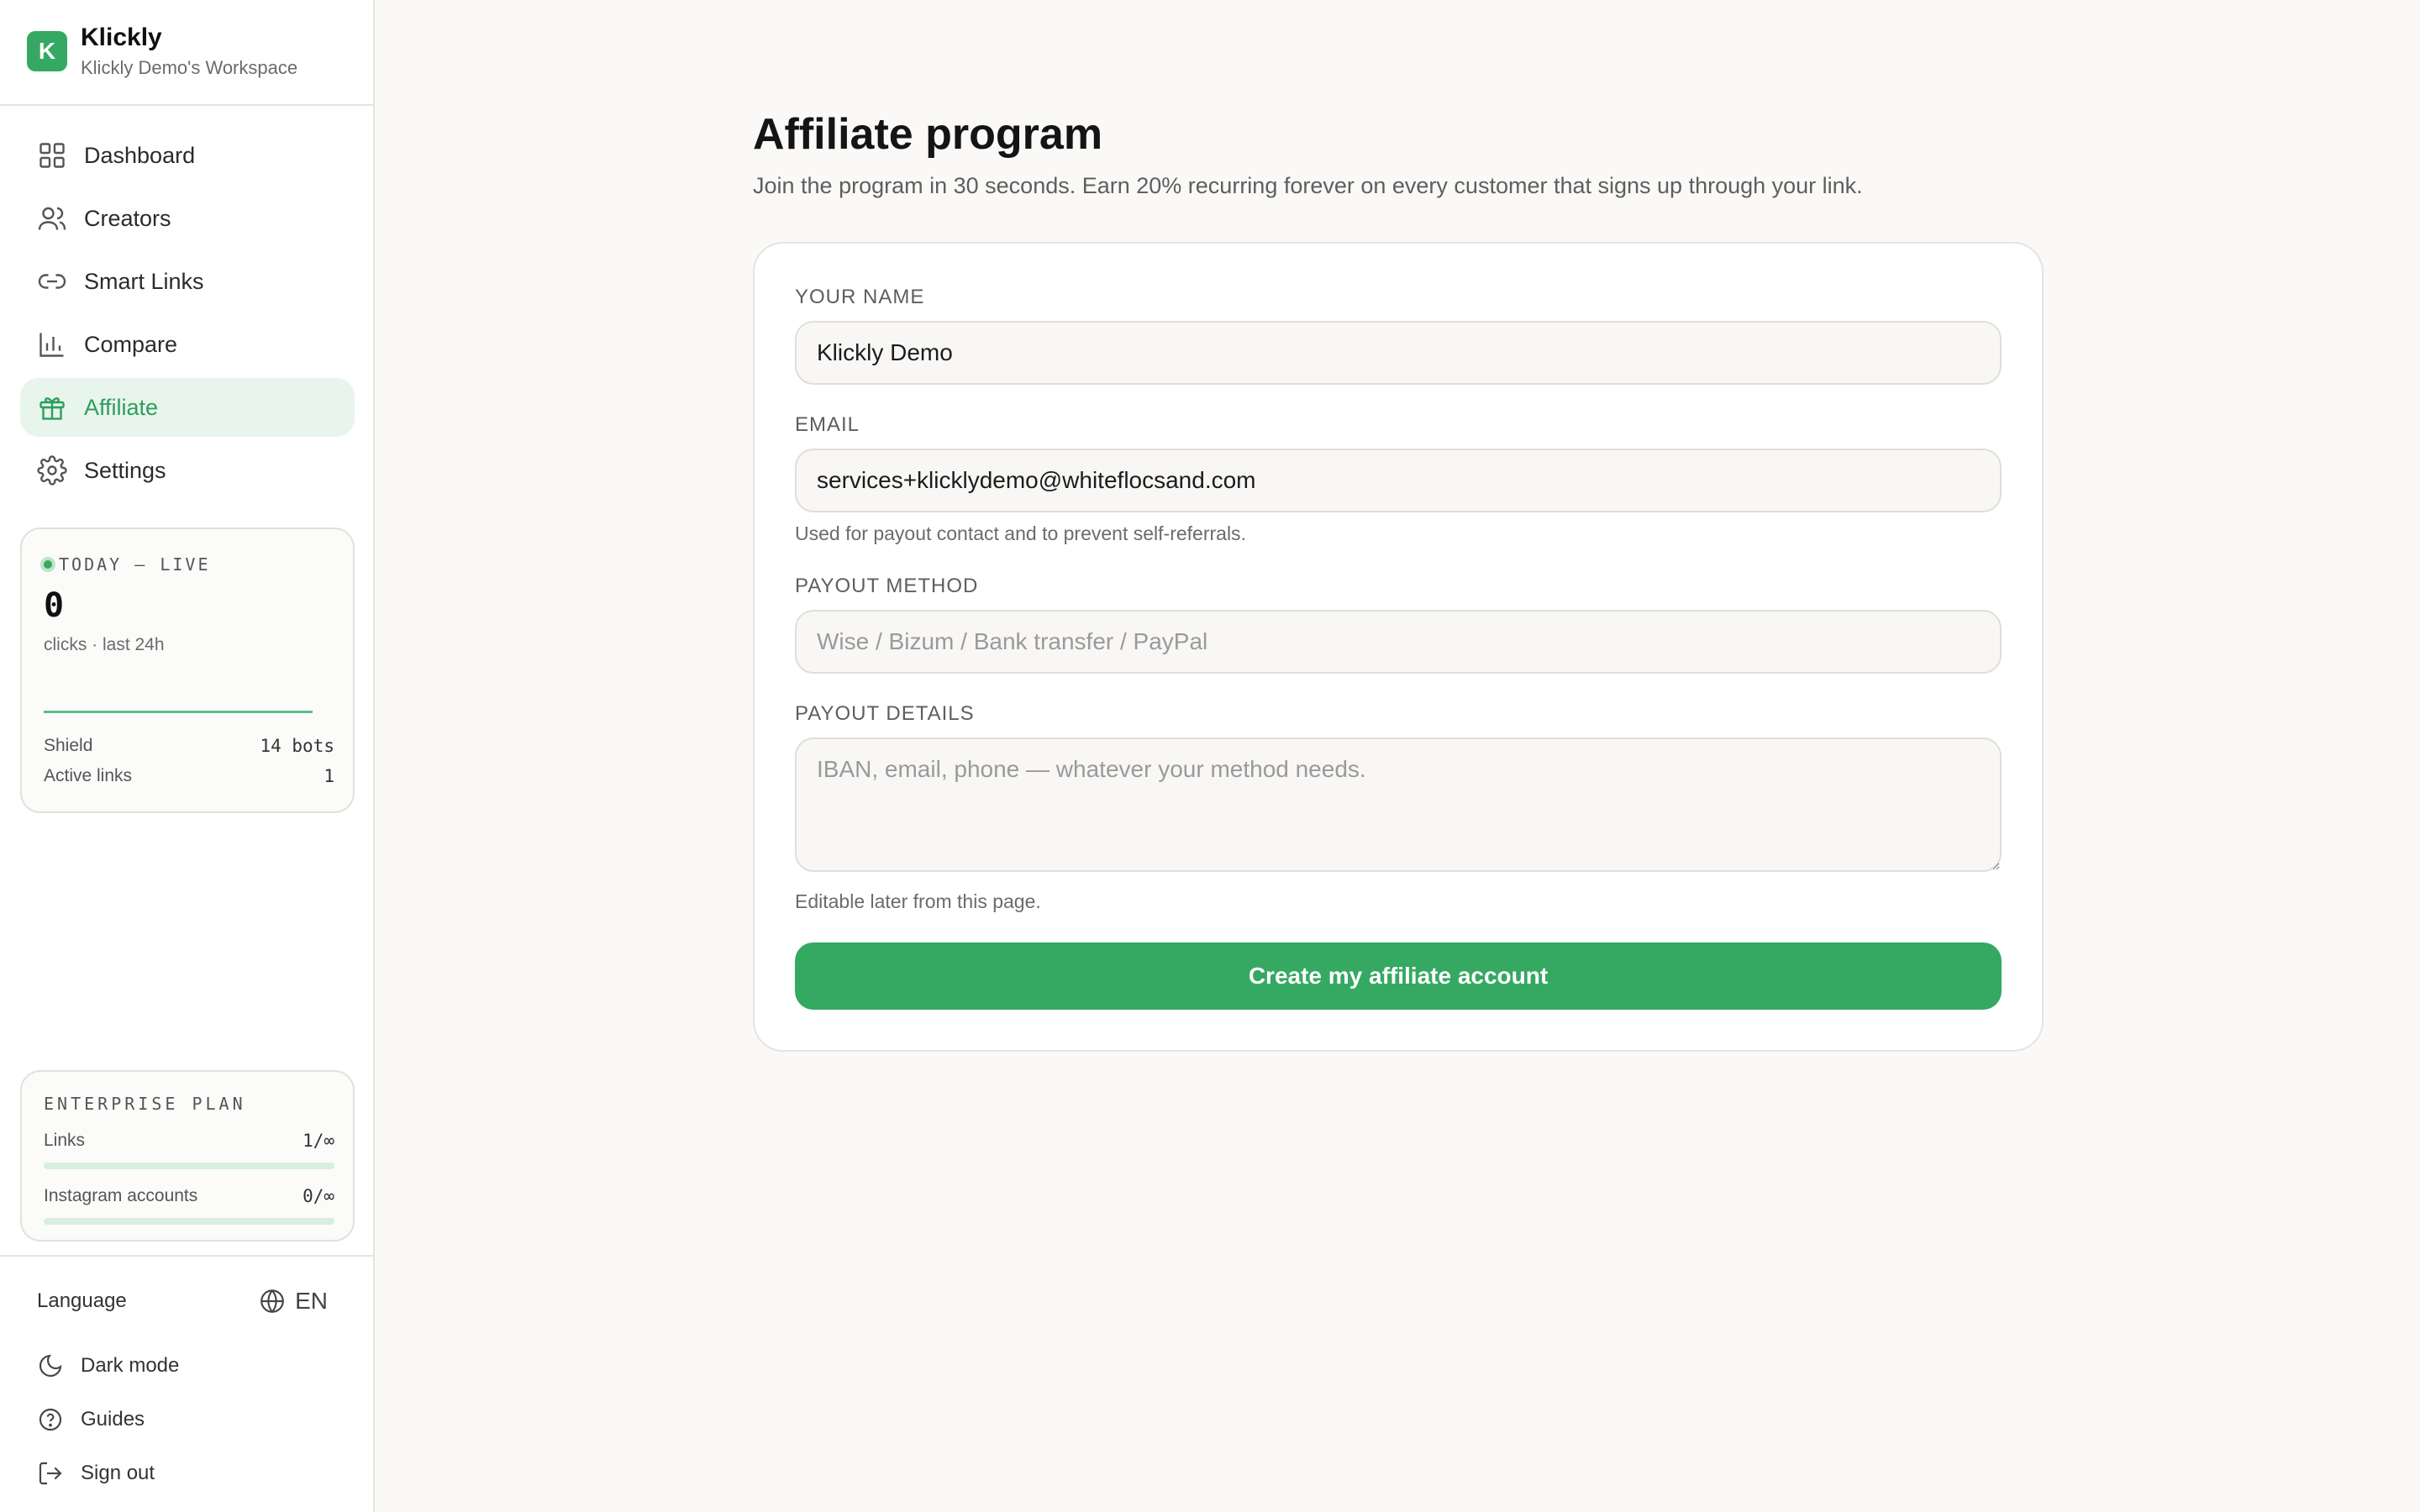 The width and height of the screenshot is (2420, 1512). What do you see at coordinates (189, 1221) in the screenshot?
I see `plan-instagram-bar` at bounding box center [189, 1221].